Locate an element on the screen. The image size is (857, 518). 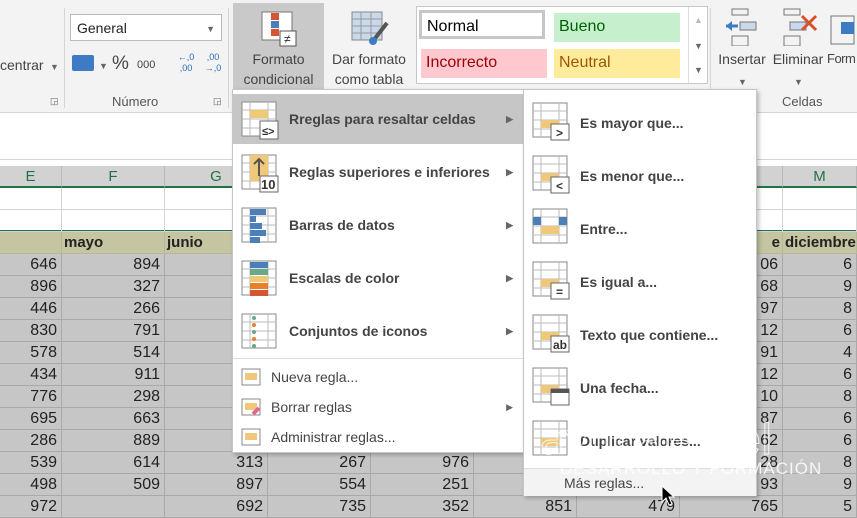
percent-button: % is located at coordinates (120, 64).